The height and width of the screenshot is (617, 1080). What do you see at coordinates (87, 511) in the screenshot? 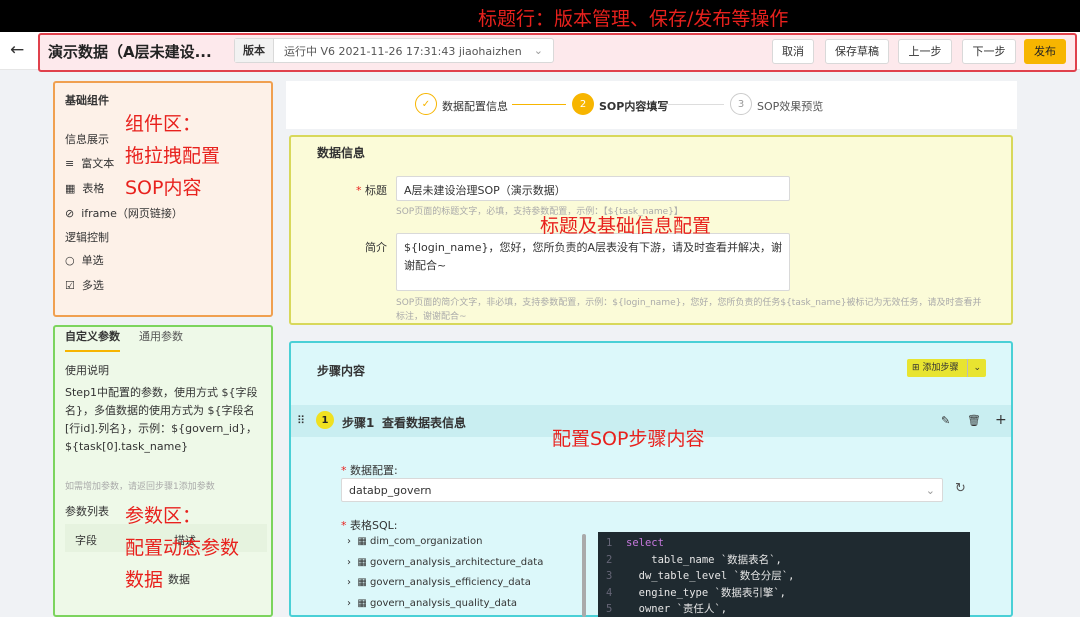
I see `param-list-title: 参数列表` at bounding box center [87, 511].